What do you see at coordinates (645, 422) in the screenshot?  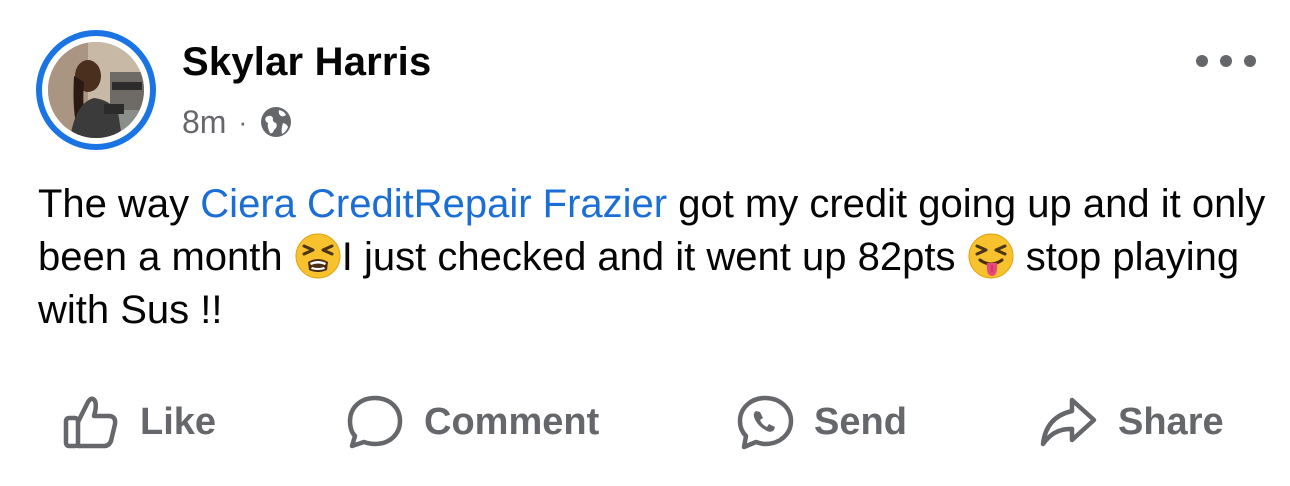 I see `action-bar: Like Comment Send Share` at bounding box center [645, 422].